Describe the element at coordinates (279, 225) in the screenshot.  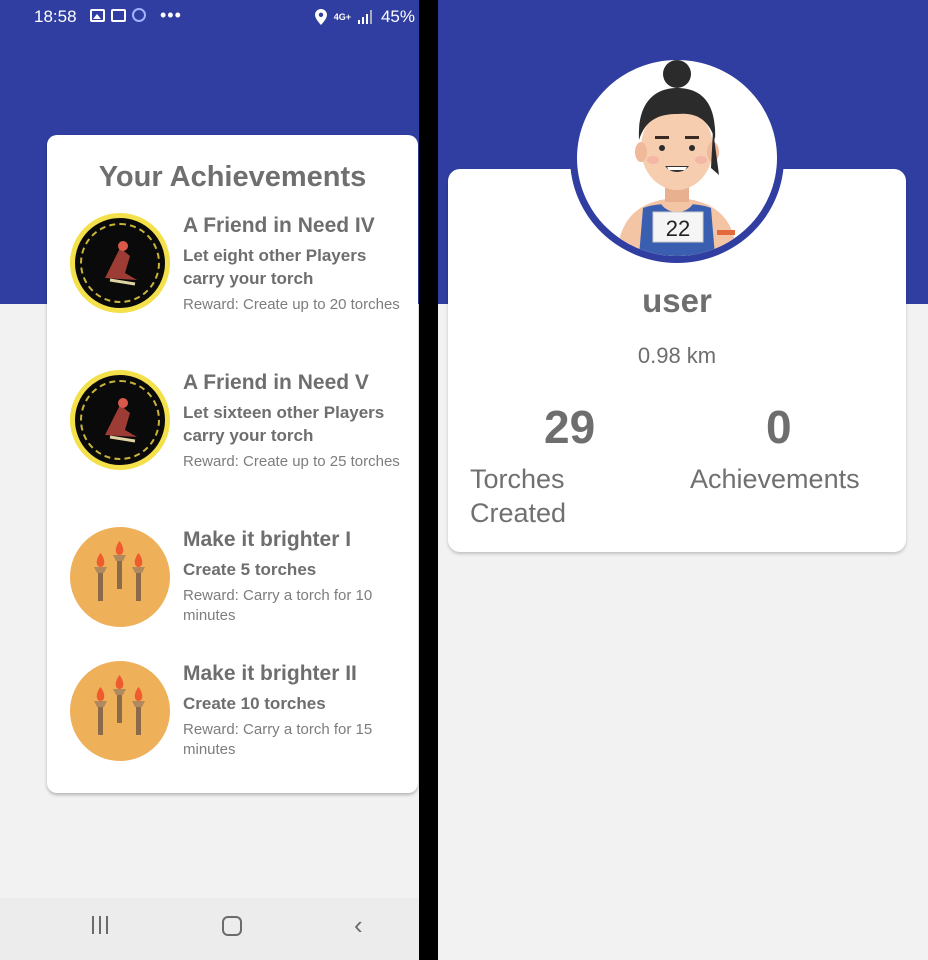
I see `achievement-name: A Friend in Need IV` at that location.